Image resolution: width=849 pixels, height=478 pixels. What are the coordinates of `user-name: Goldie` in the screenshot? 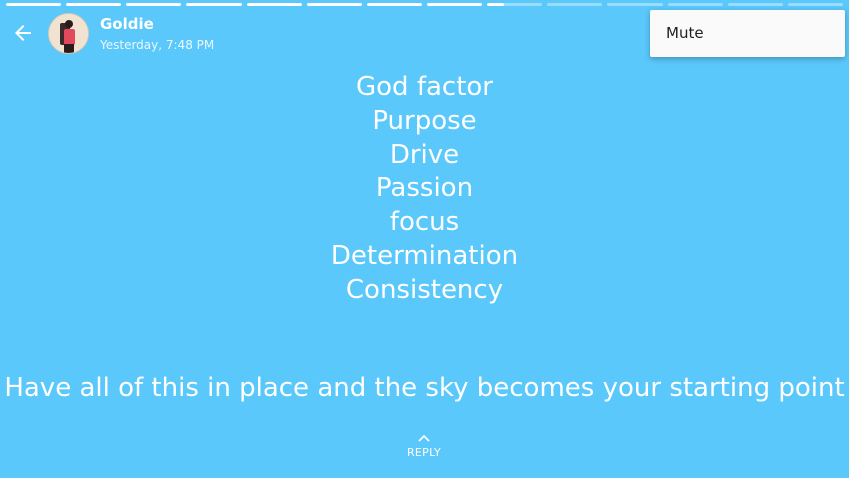 It's located at (127, 24).